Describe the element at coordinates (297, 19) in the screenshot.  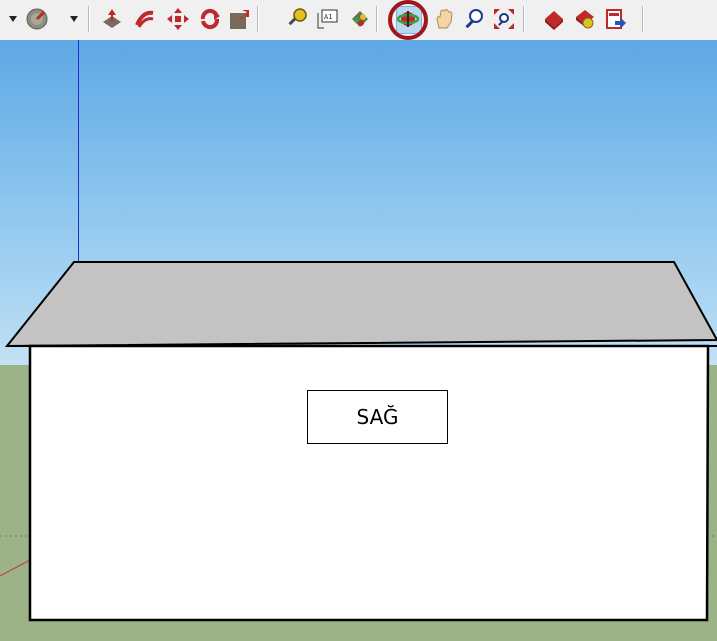
I see `tape-measure-icon` at that location.